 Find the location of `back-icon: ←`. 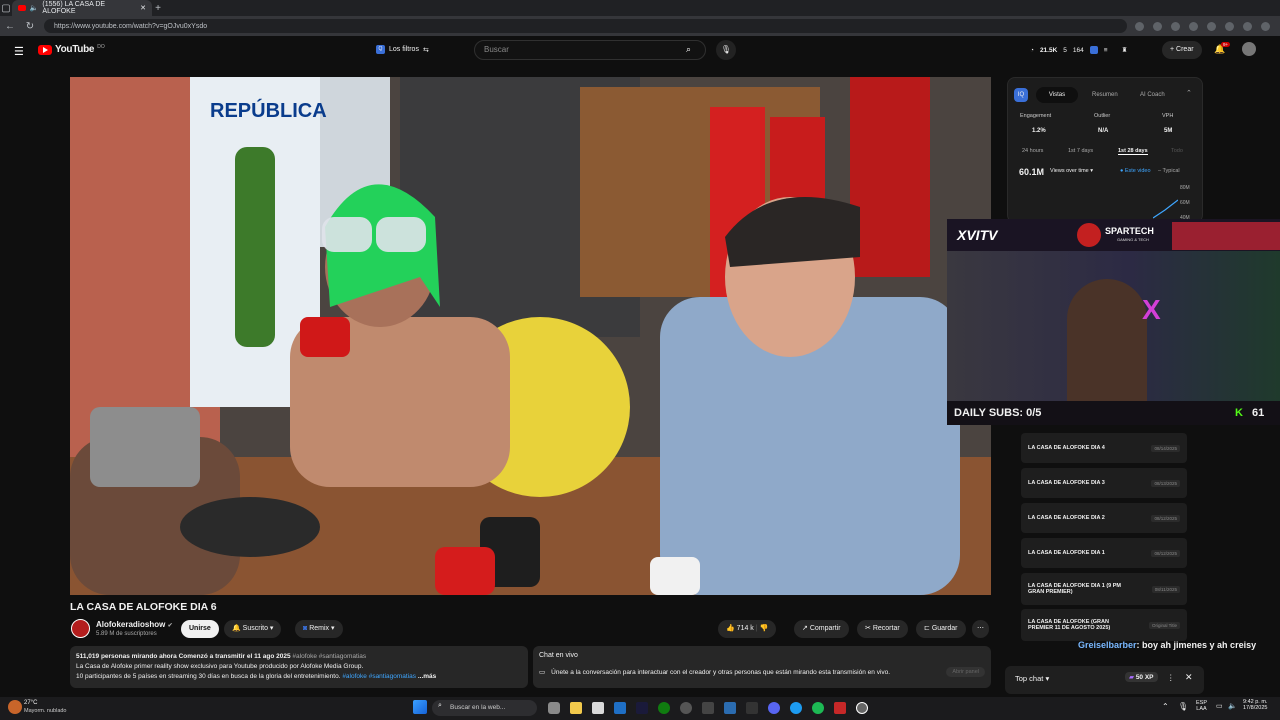

back-icon: ← is located at coordinates (10, 26).